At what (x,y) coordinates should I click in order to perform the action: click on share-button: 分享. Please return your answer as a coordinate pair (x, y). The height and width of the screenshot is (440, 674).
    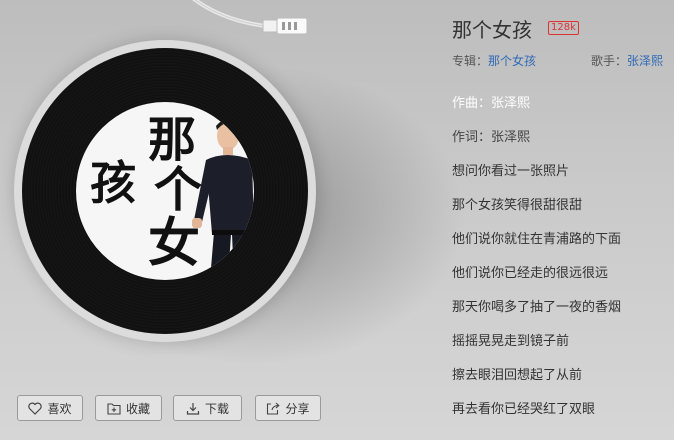
    Looking at the image, I should click on (288, 408).